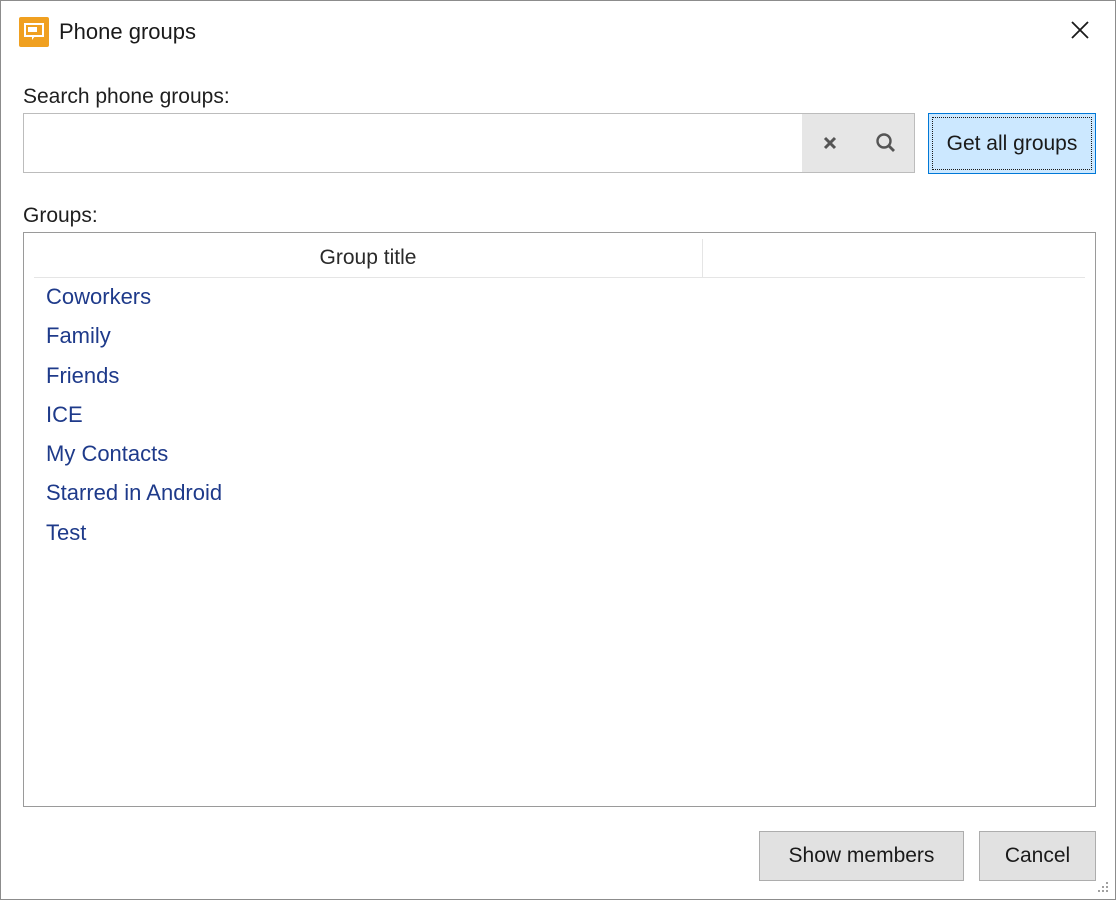  I want to click on show-members-label: Show members, so click(861, 855).